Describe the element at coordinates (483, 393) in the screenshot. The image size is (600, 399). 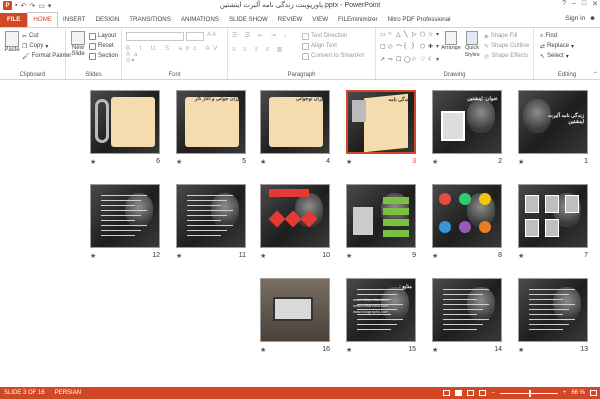
I see `slideshow-view-icon` at that location.